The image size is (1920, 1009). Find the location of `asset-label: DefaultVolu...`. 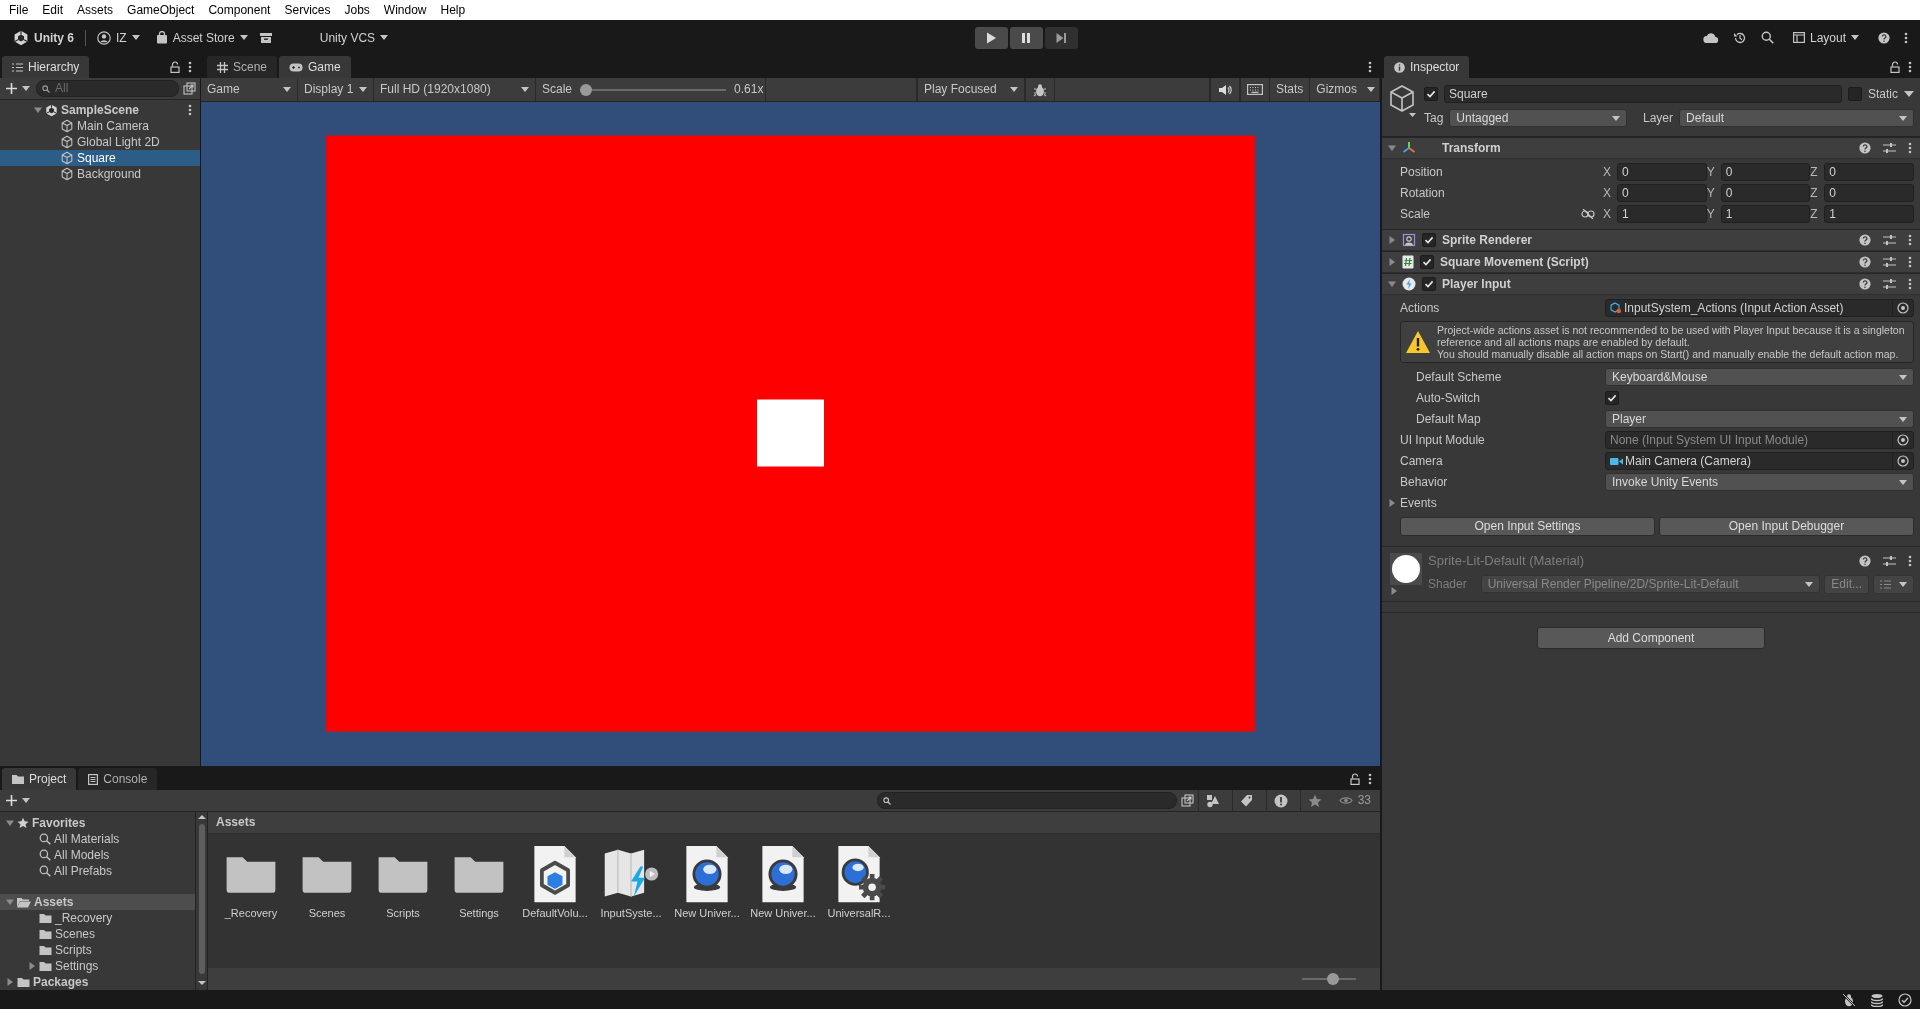

asset-label: DefaultVolu... is located at coordinates (555, 914).